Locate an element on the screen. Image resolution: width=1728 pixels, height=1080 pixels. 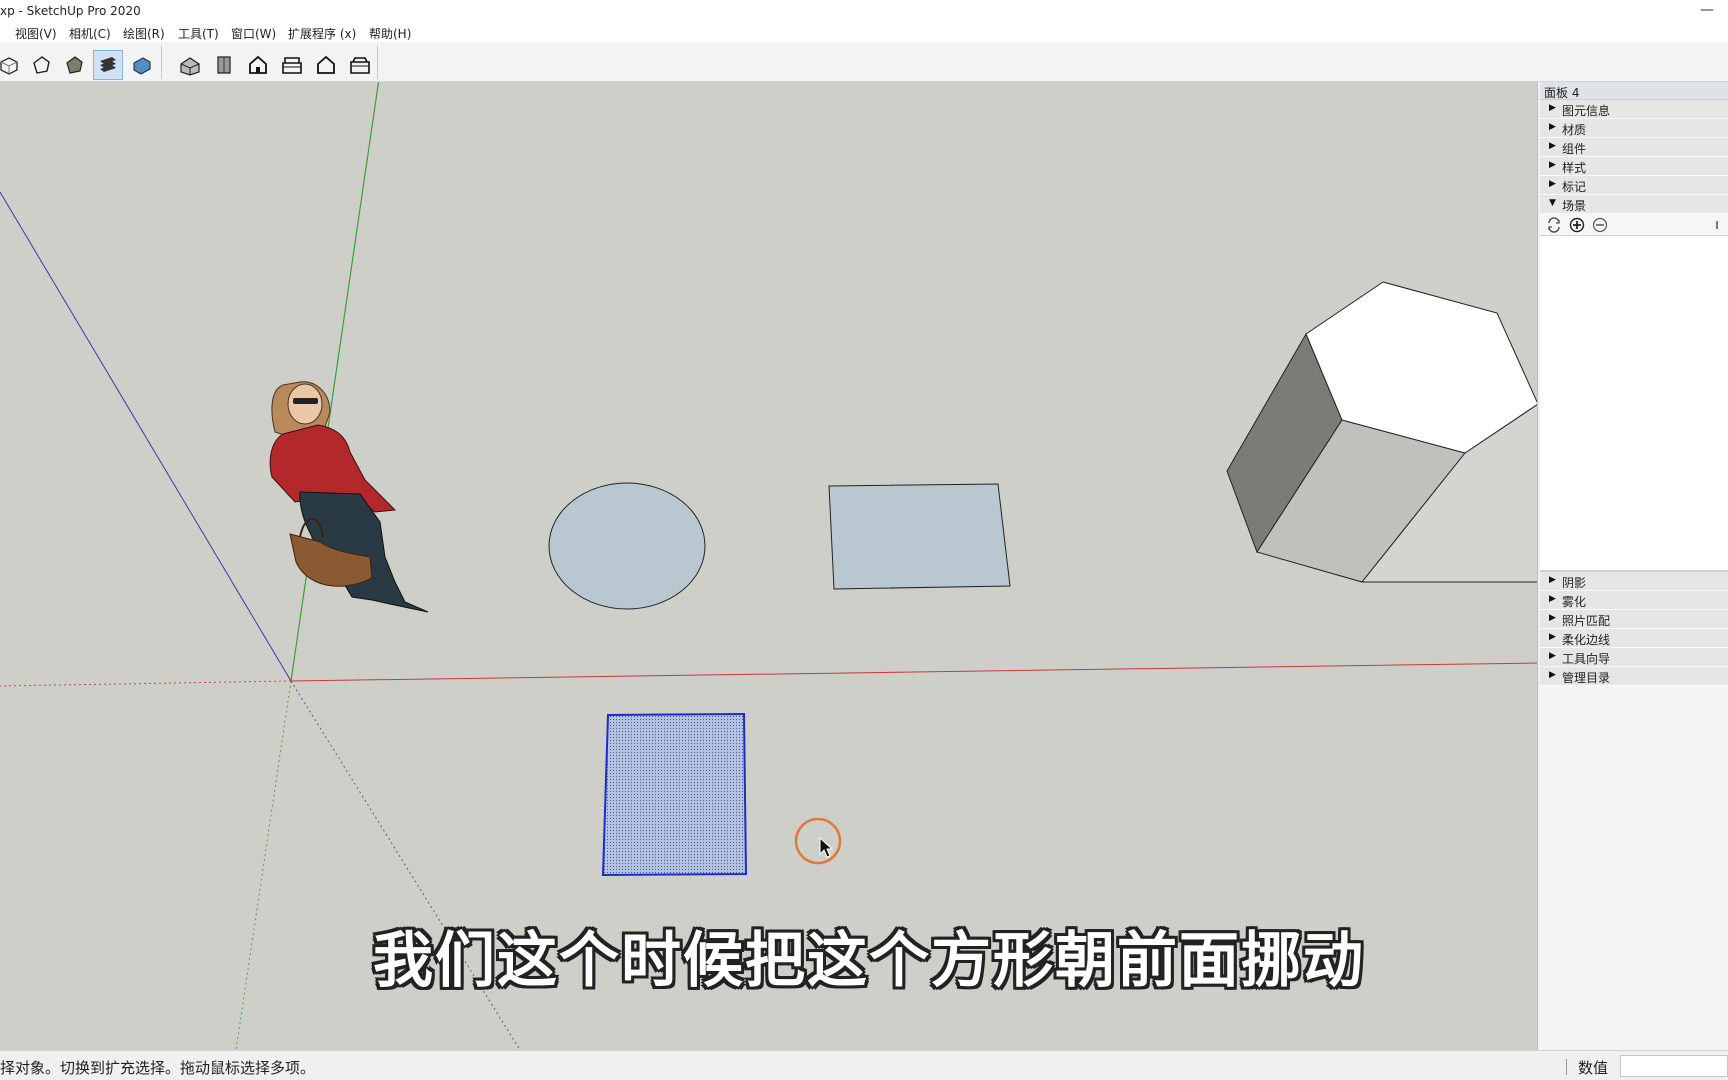
wireframe-style-icon is located at coordinates (41, 65).